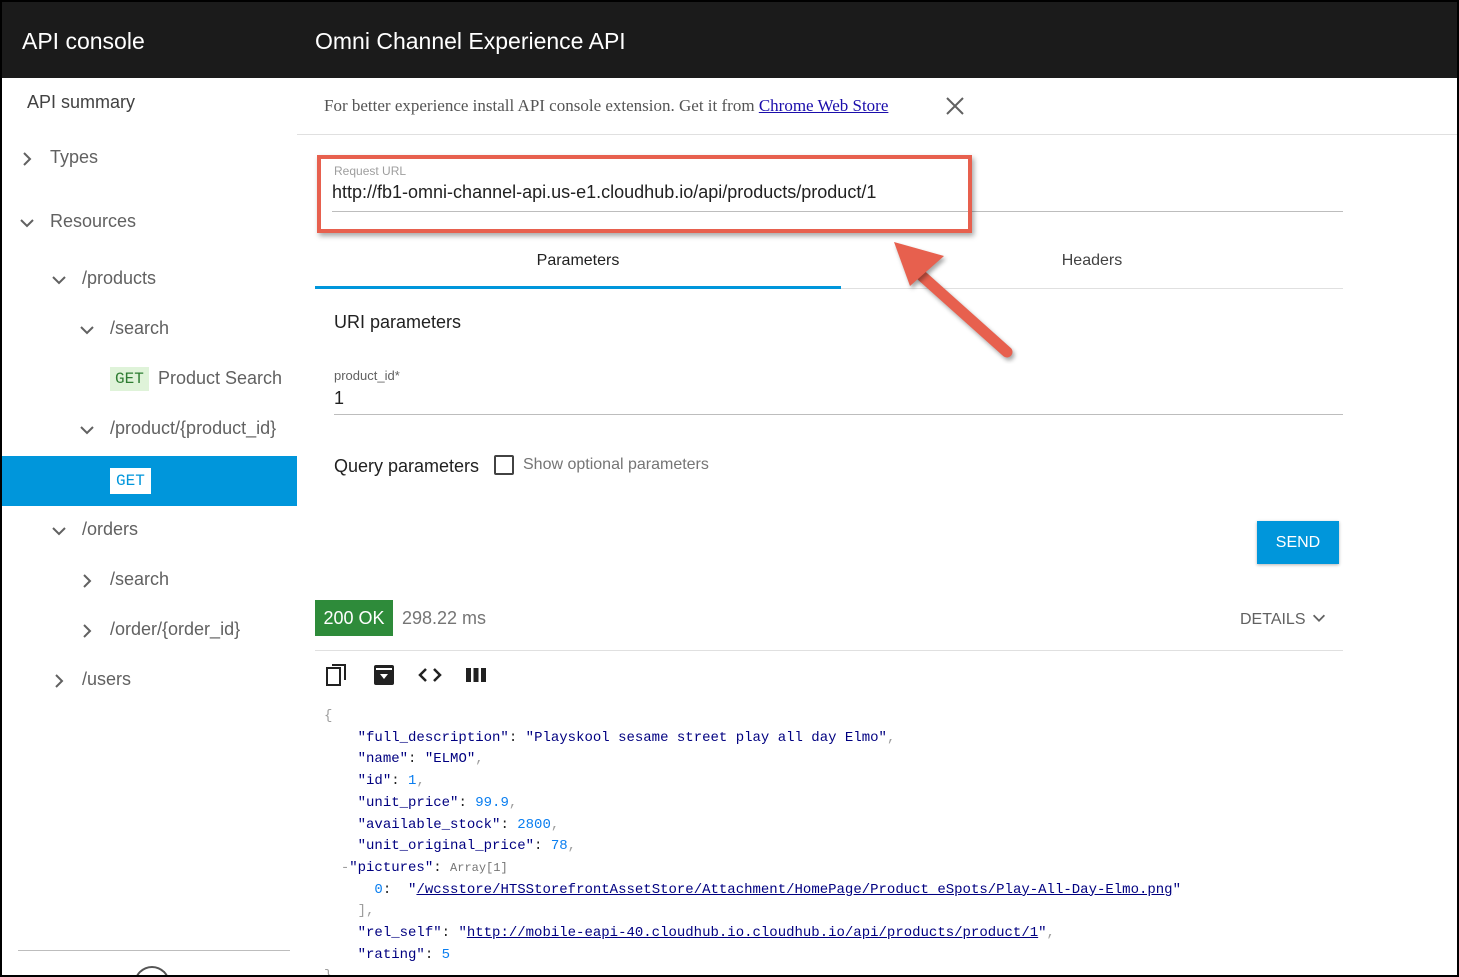 The height and width of the screenshot is (977, 1459). What do you see at coordinates (149, 223) in the screenshot?
I see `sidebar-item-resources: Resources` at bounding box center [149, 223].